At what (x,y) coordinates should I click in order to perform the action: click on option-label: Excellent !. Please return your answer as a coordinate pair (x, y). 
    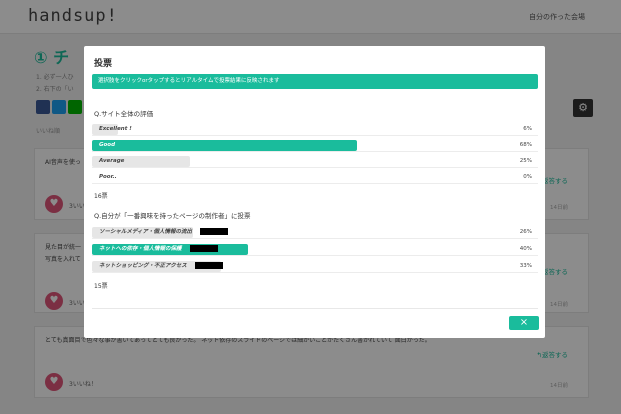
    Looking at the image, I should click on (115, 129).